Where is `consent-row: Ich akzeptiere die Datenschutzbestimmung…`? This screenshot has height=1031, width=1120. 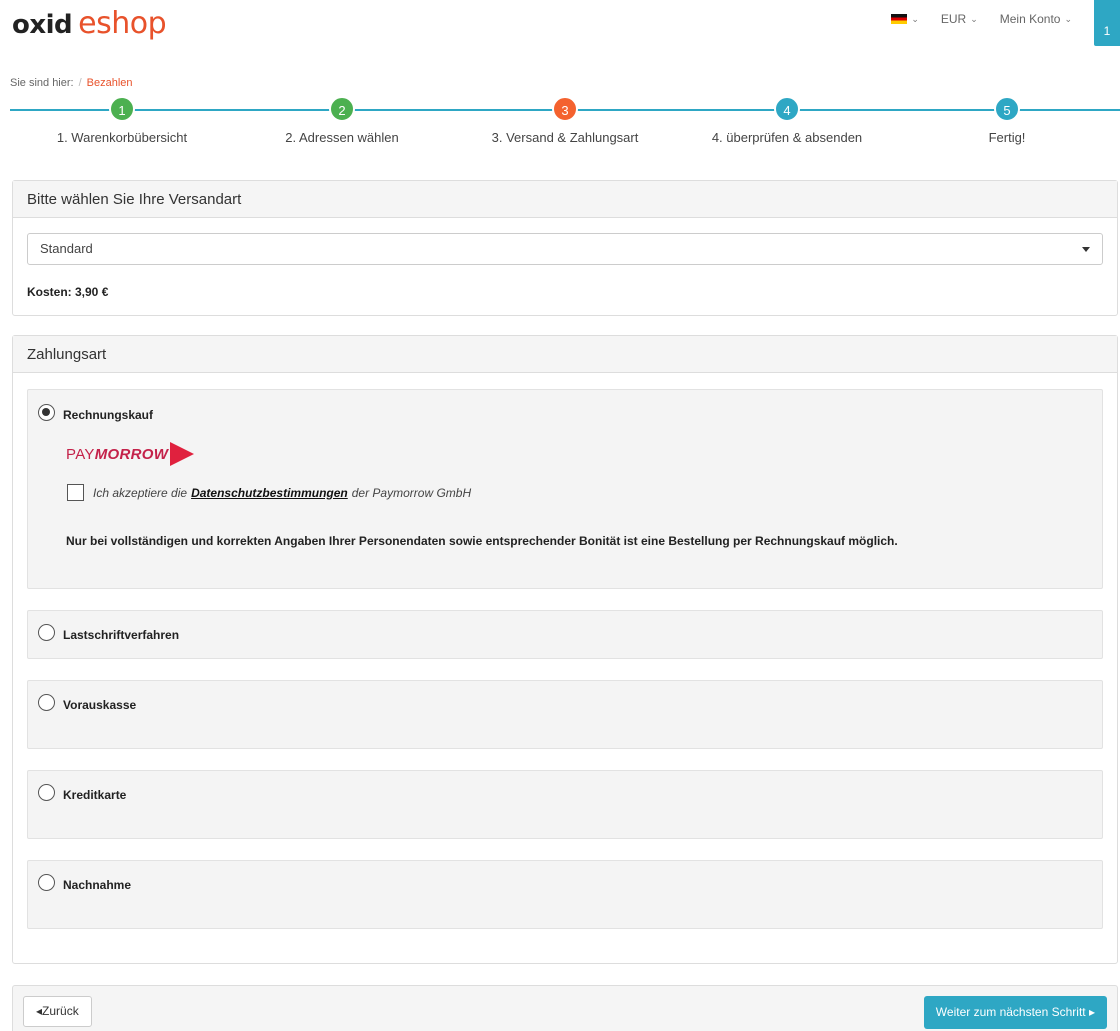
consent-row: Ich akzeptiere die Datenschutzbestimmung… is located at coordinates (269, 492).